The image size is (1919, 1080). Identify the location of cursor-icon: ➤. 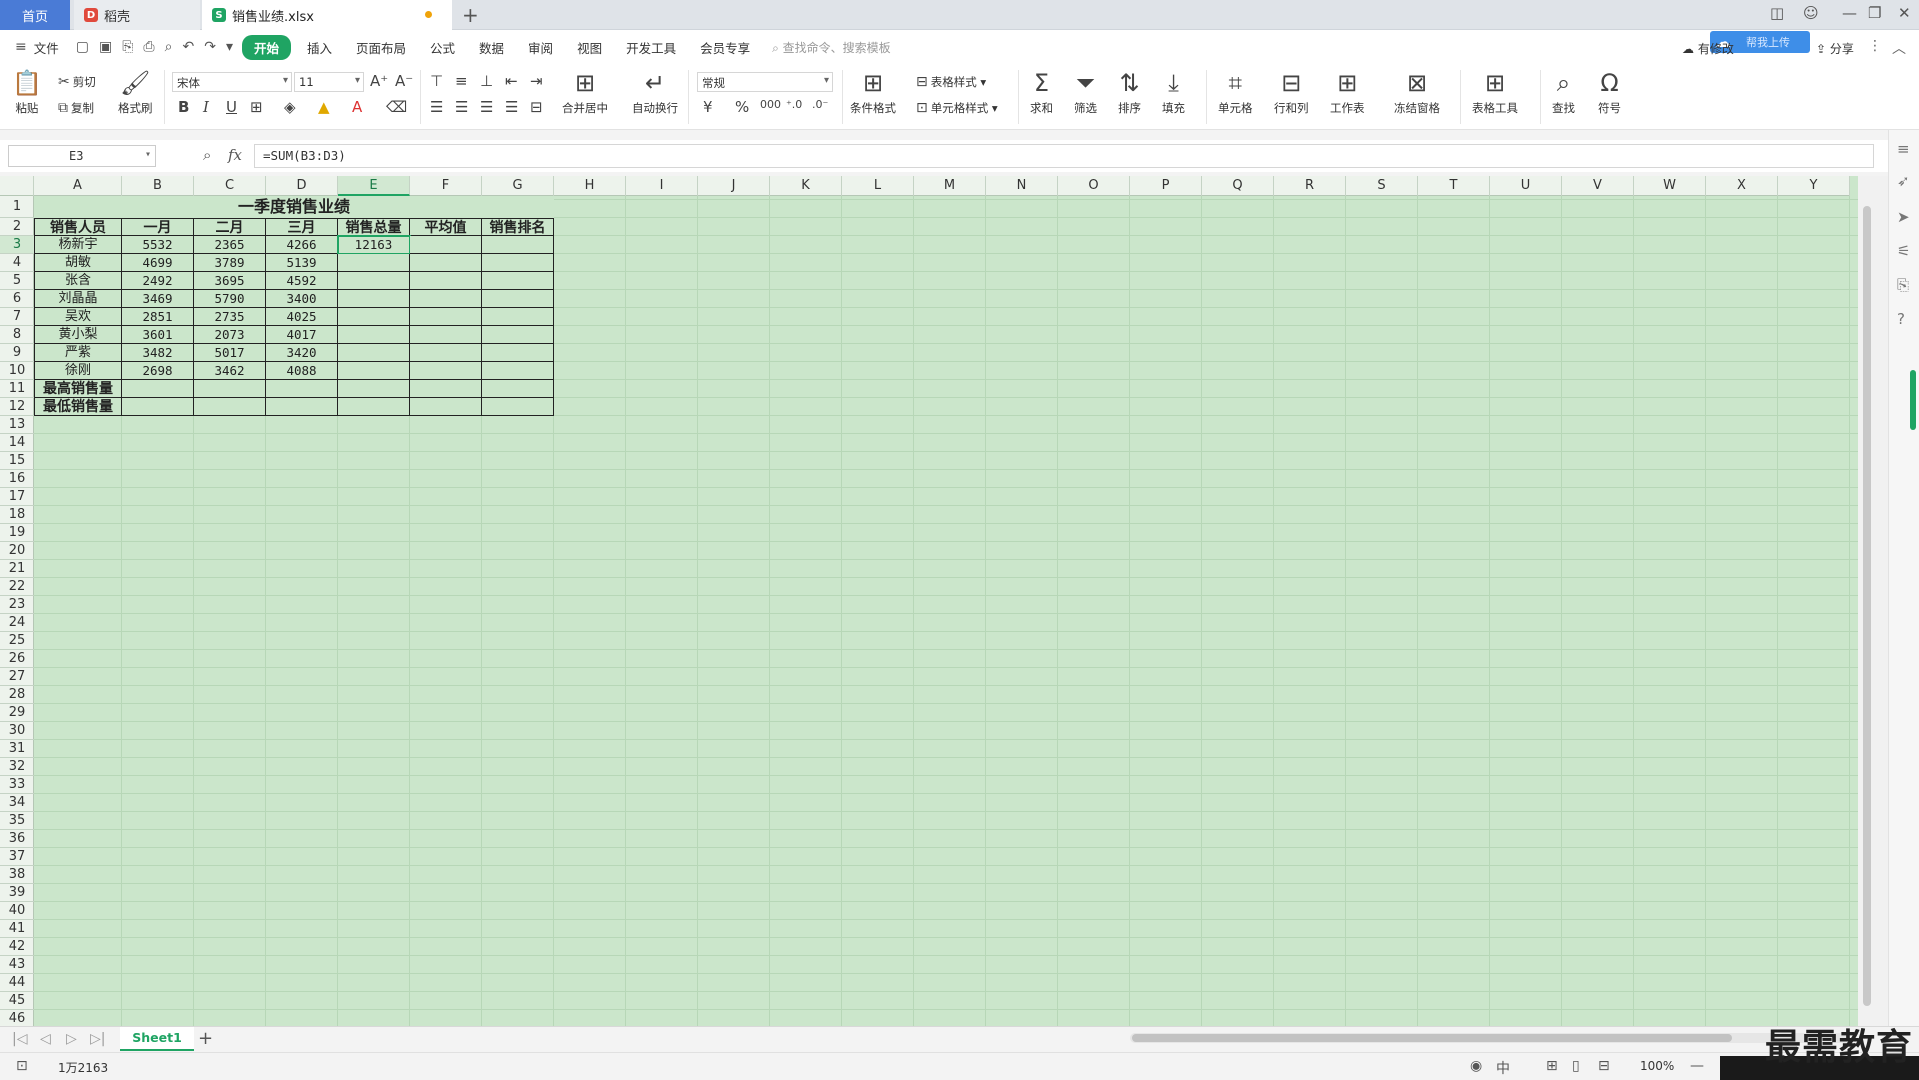
(1903, 217).